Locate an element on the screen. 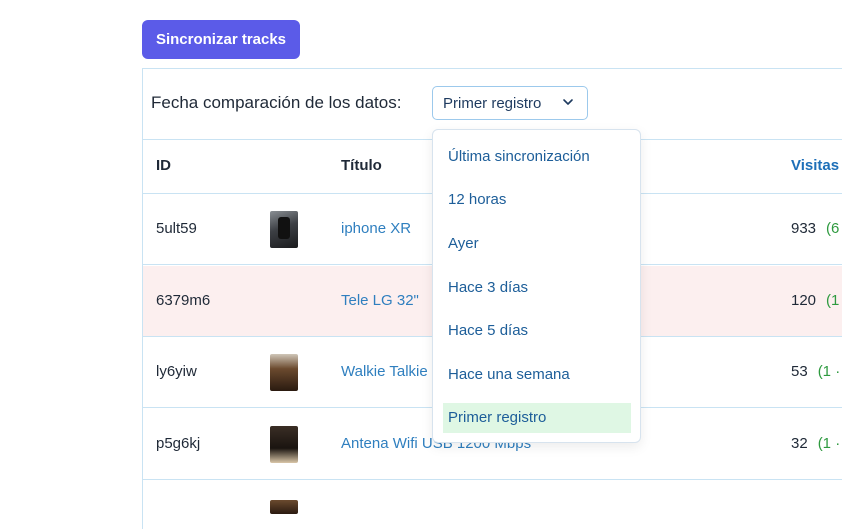 Image resolution: width=842 pixels, height=529 pixels. row-id: ly6yiw is located at coordinates (176, 371).